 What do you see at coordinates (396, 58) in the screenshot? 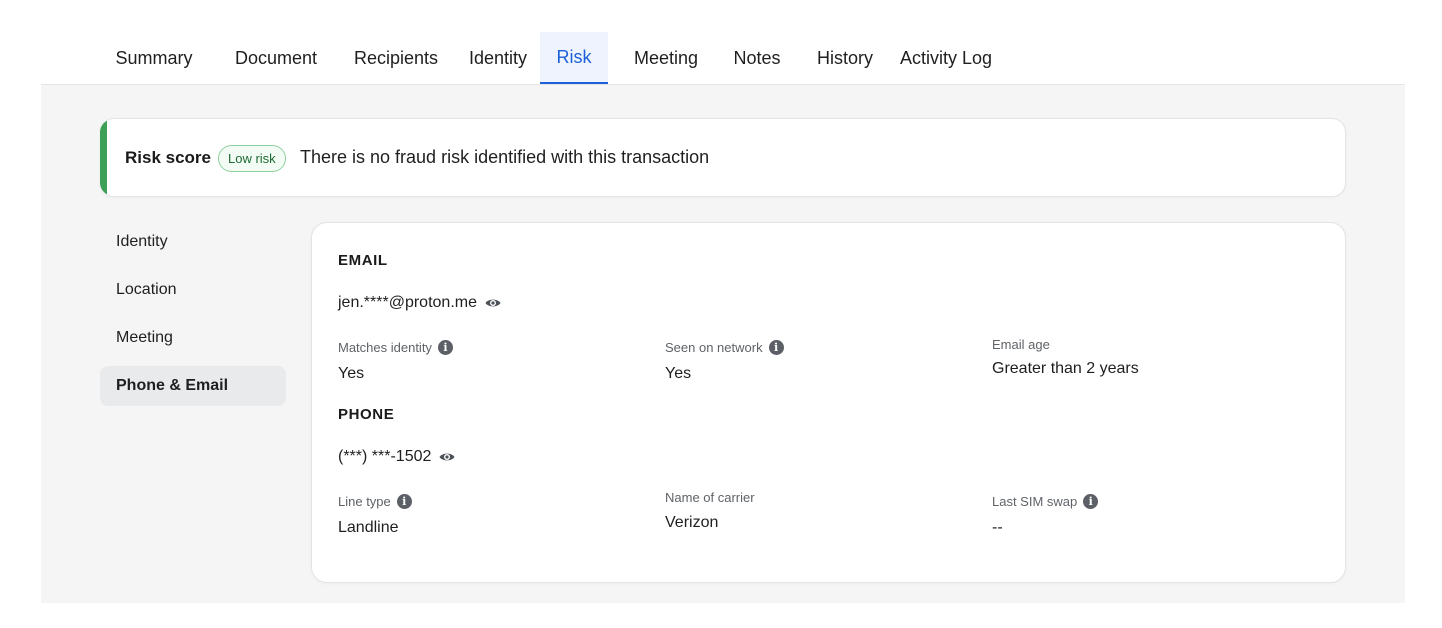
I see `tab-recipients: Recipients` at bounding box center [396, 58].